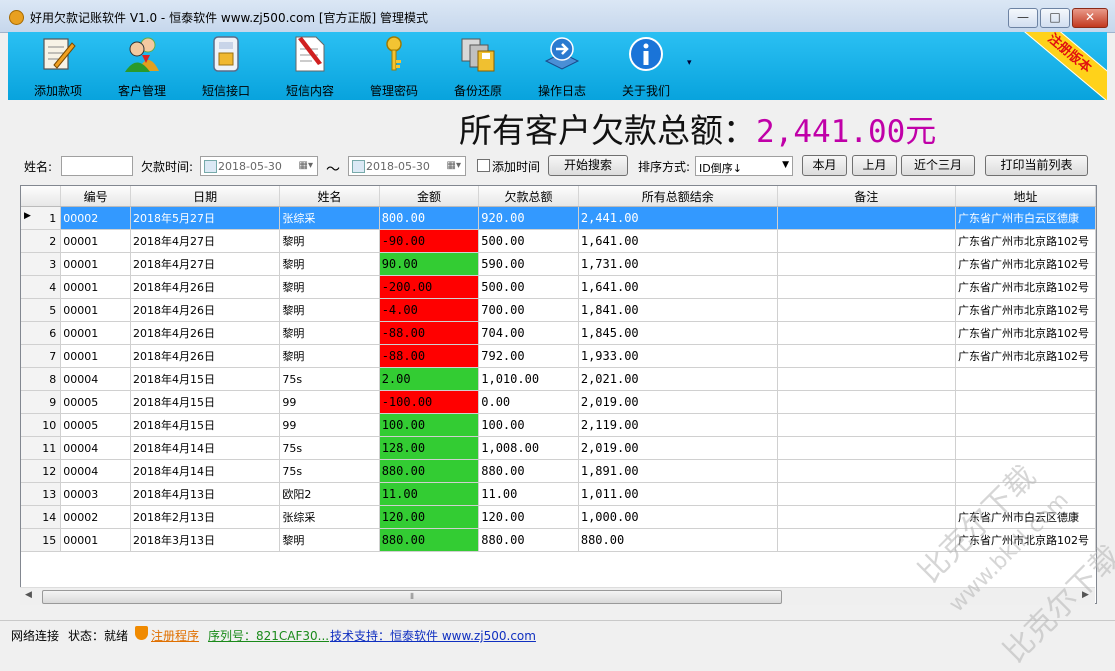 The width and height of the screenshot is (1115, 671). What do you see at coordinates (329, 517) in the screenshot?
I see `cell-name: 张综采` at bounding box center [329, 517].